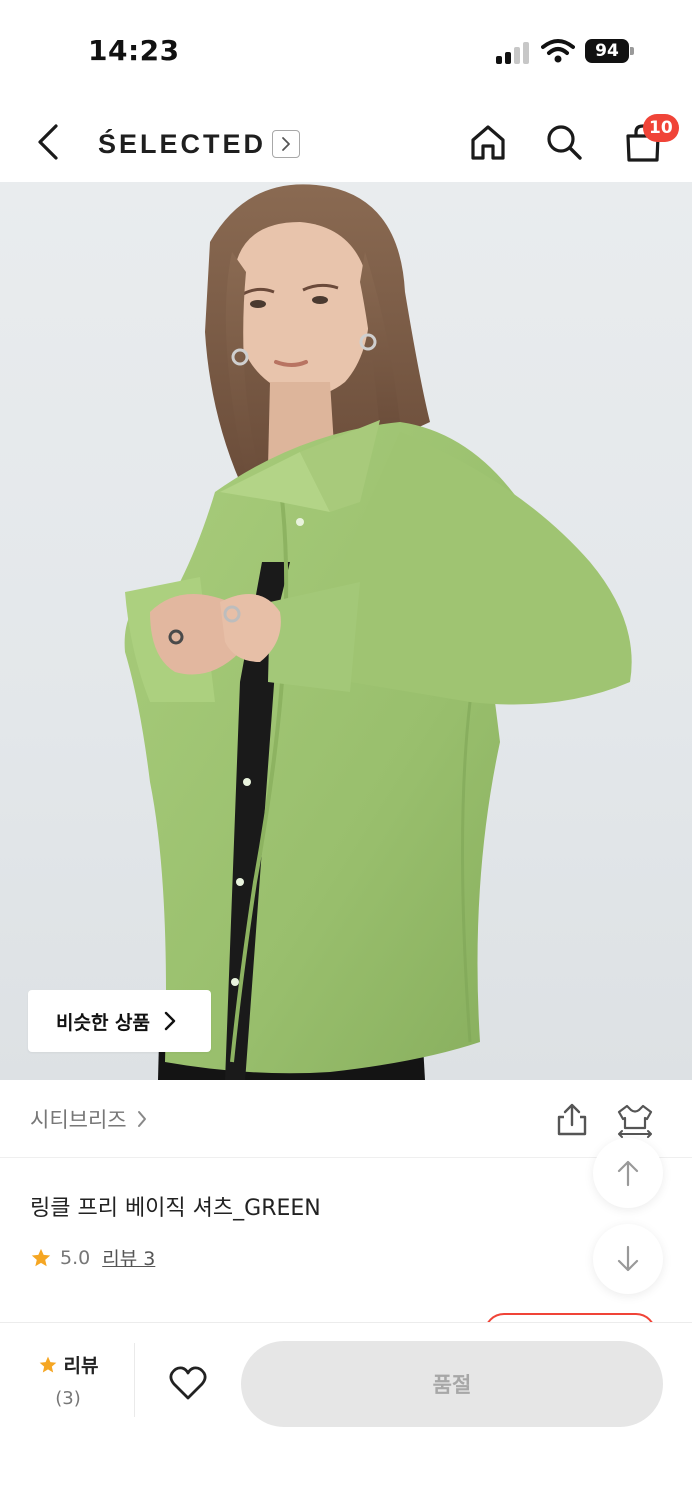 The image size is (692, 1500). I want to click on soldout-button: 품절, so click(452, 1384).